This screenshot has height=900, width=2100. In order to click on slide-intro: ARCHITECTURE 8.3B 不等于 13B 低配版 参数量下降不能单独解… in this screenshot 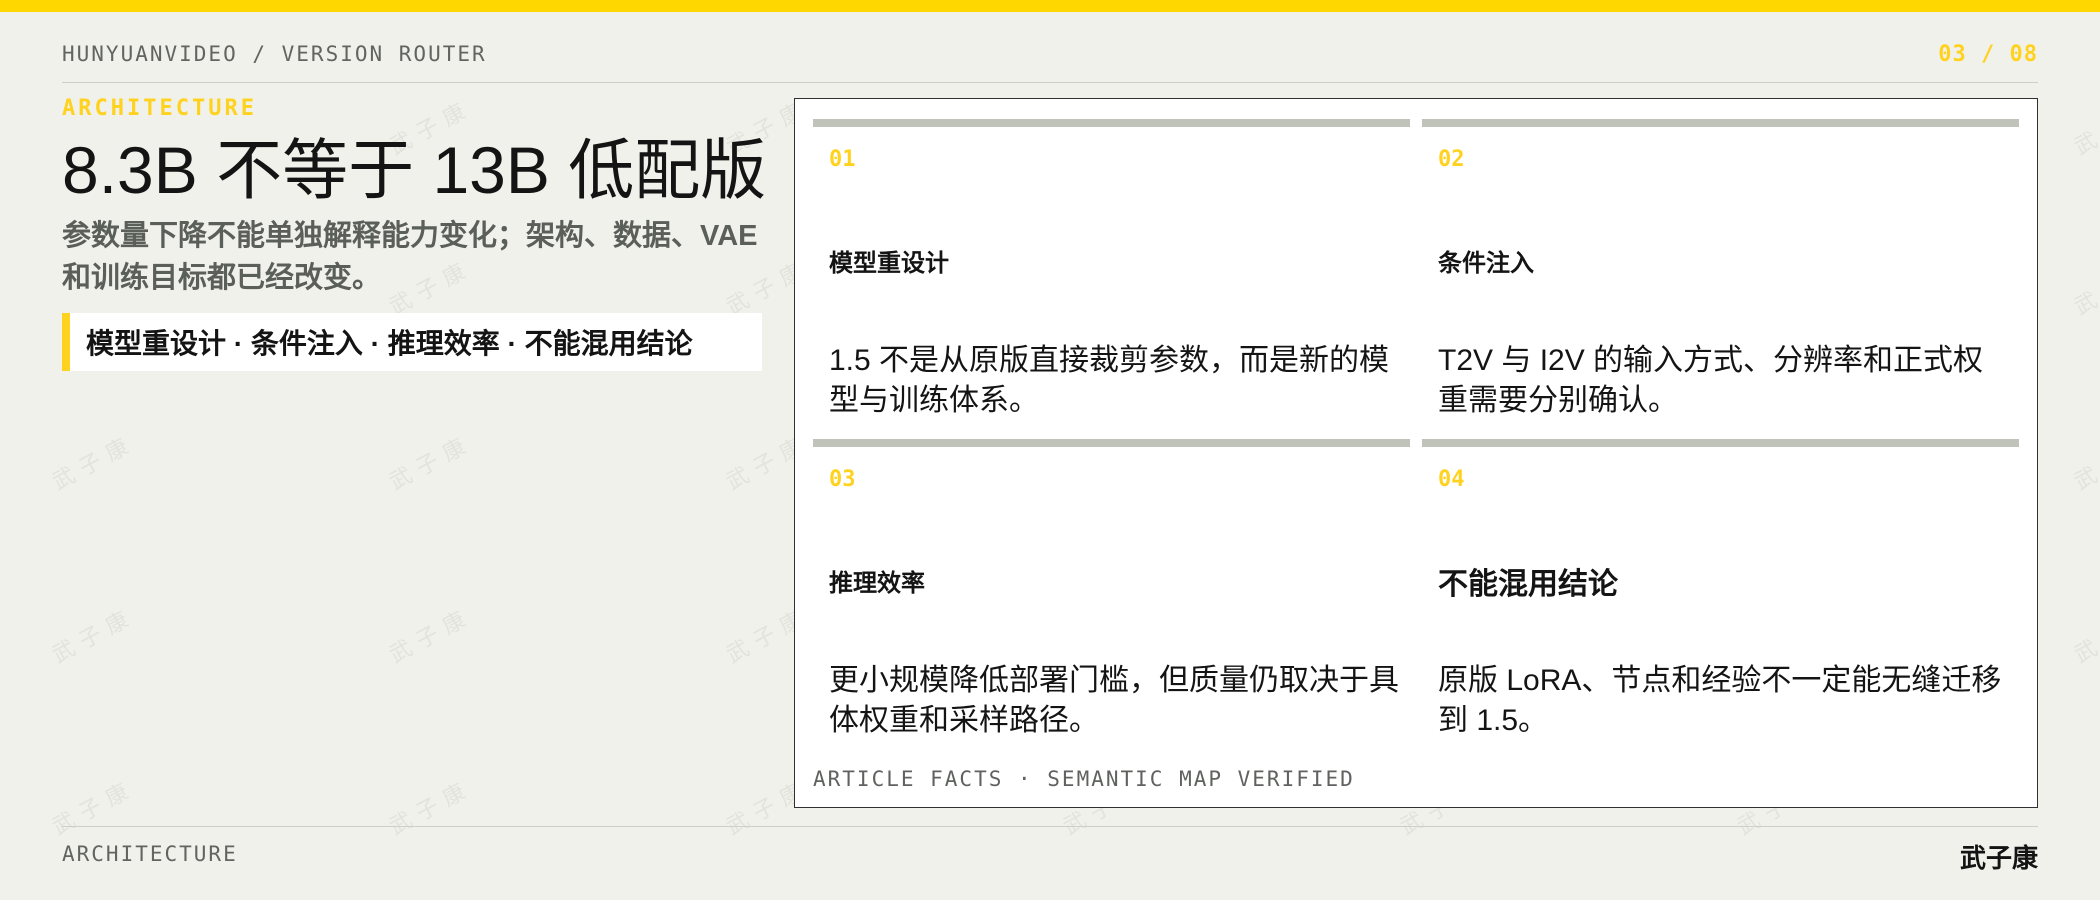, I will do `click(414, 233)`.